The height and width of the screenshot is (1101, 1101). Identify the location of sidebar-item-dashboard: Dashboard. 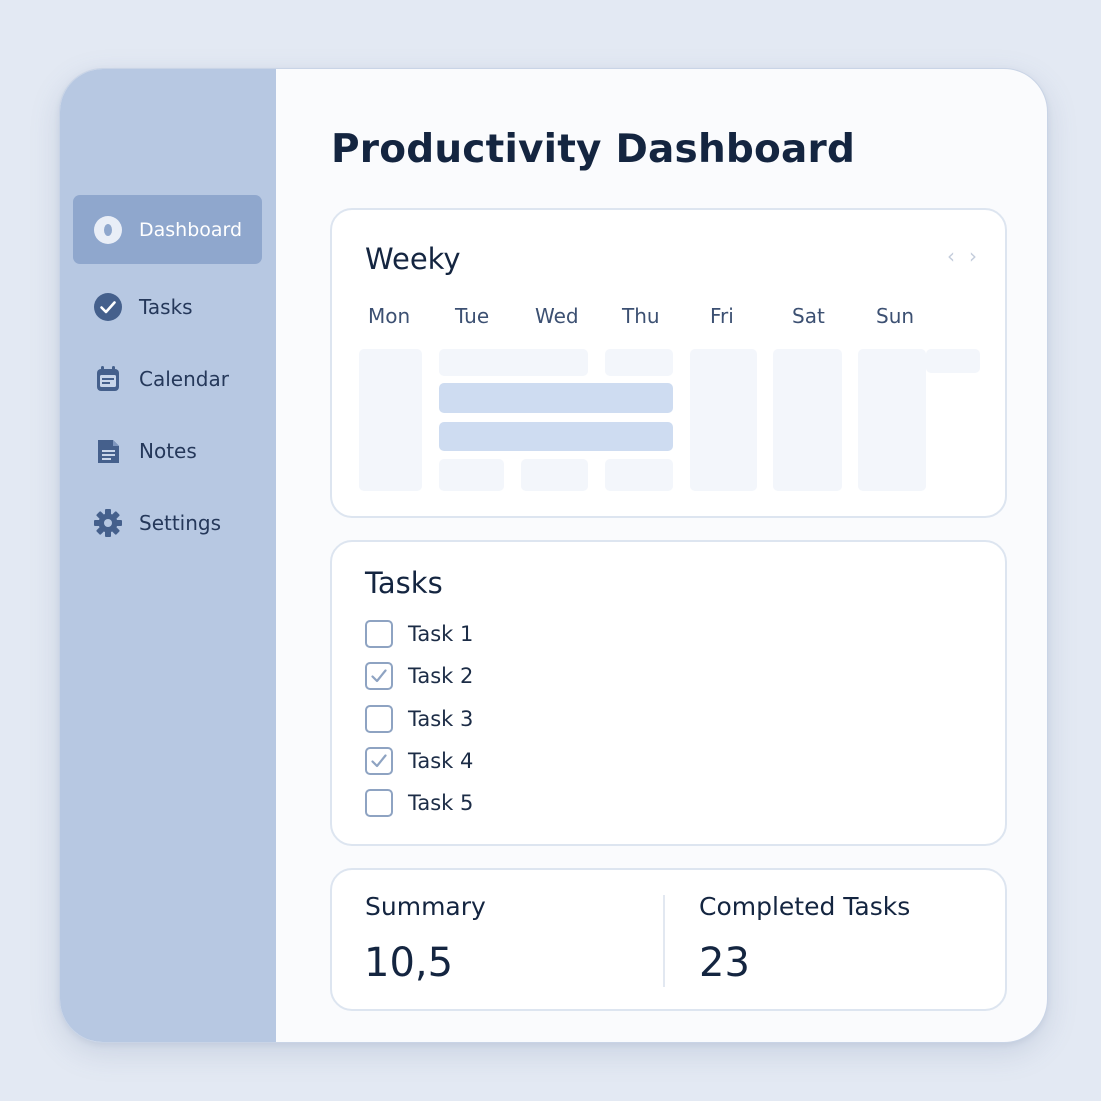
(167, 229).